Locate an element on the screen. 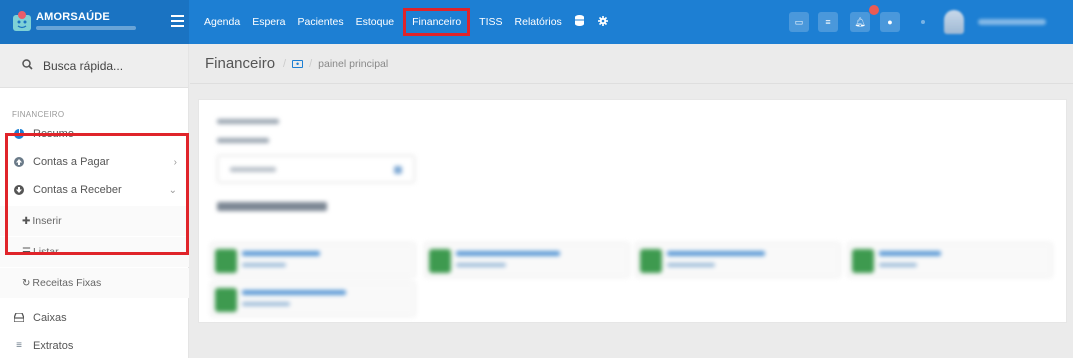  monitor-icon: ▭ is located at coordinates (799, 22).